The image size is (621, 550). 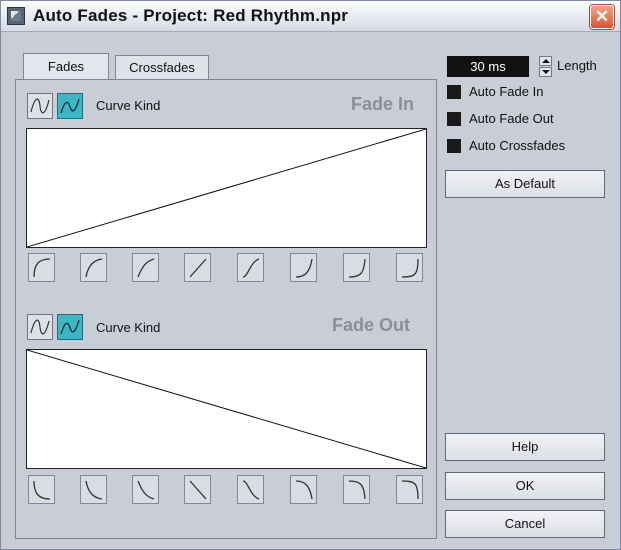 I want to click on curve-kind-label-fade-out: Curve Kind, so click(x=128, y=327).